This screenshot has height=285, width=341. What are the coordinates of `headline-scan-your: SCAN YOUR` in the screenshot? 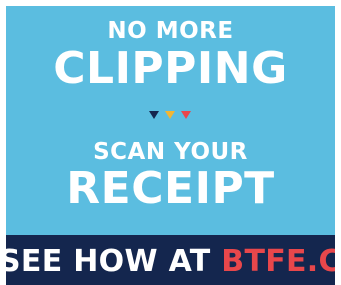 It's located at (170, 152).